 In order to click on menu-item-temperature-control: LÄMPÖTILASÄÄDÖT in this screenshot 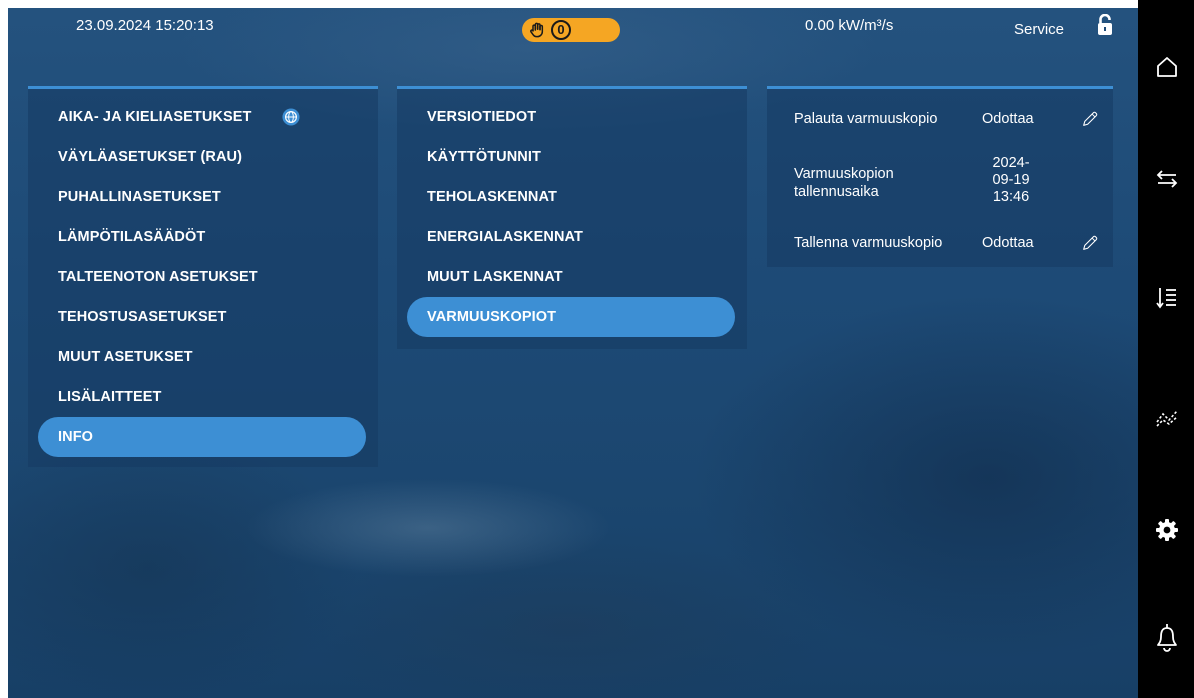, I will do `click(202, 237)`.